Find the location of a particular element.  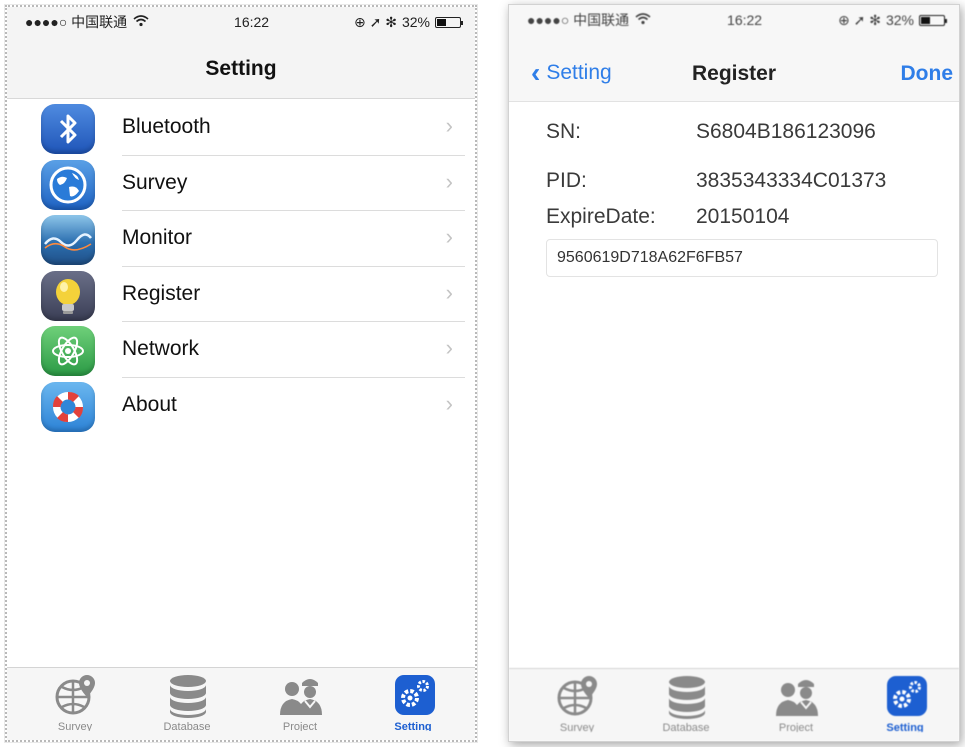

settings-item-about: About › is located at coordinates (241, 406).